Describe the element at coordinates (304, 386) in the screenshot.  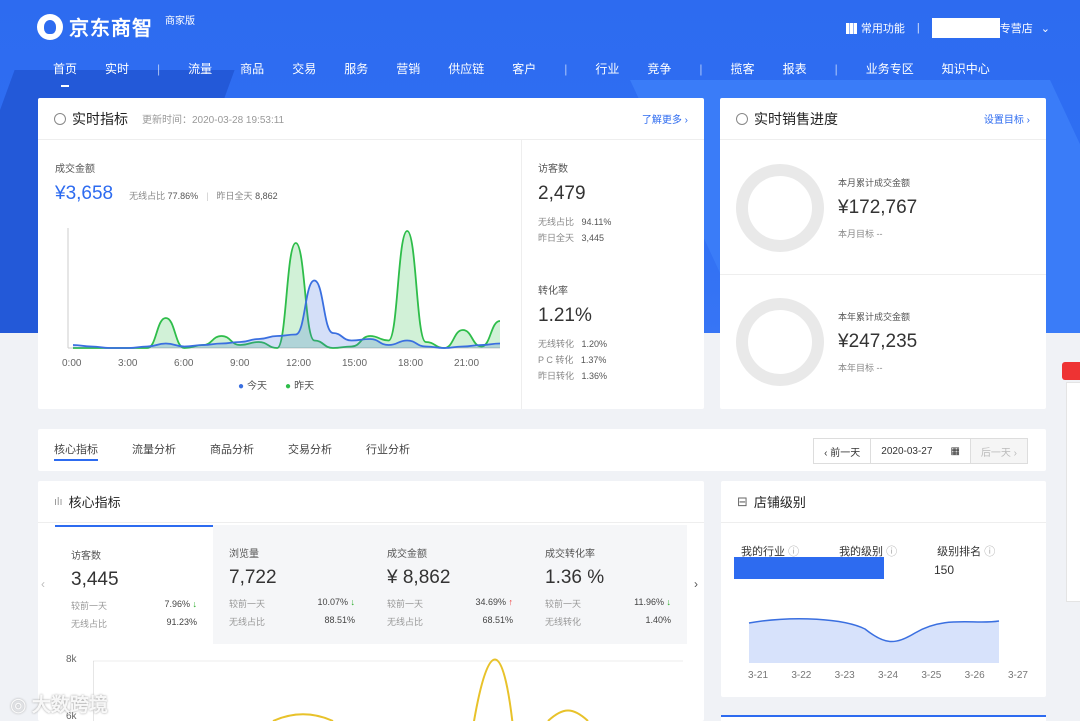
I see `legend-yesterday: 昨天` at that location.